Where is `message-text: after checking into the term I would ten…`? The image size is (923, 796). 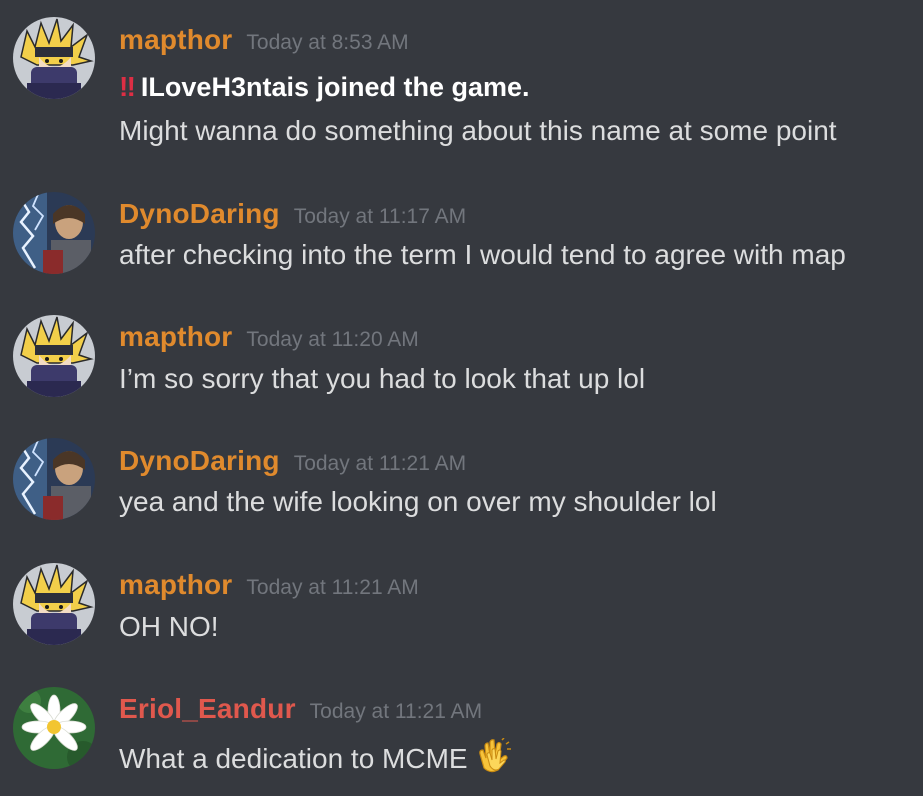
message-text: after checking into the term I would ten… is located at coordinates (482, 254).